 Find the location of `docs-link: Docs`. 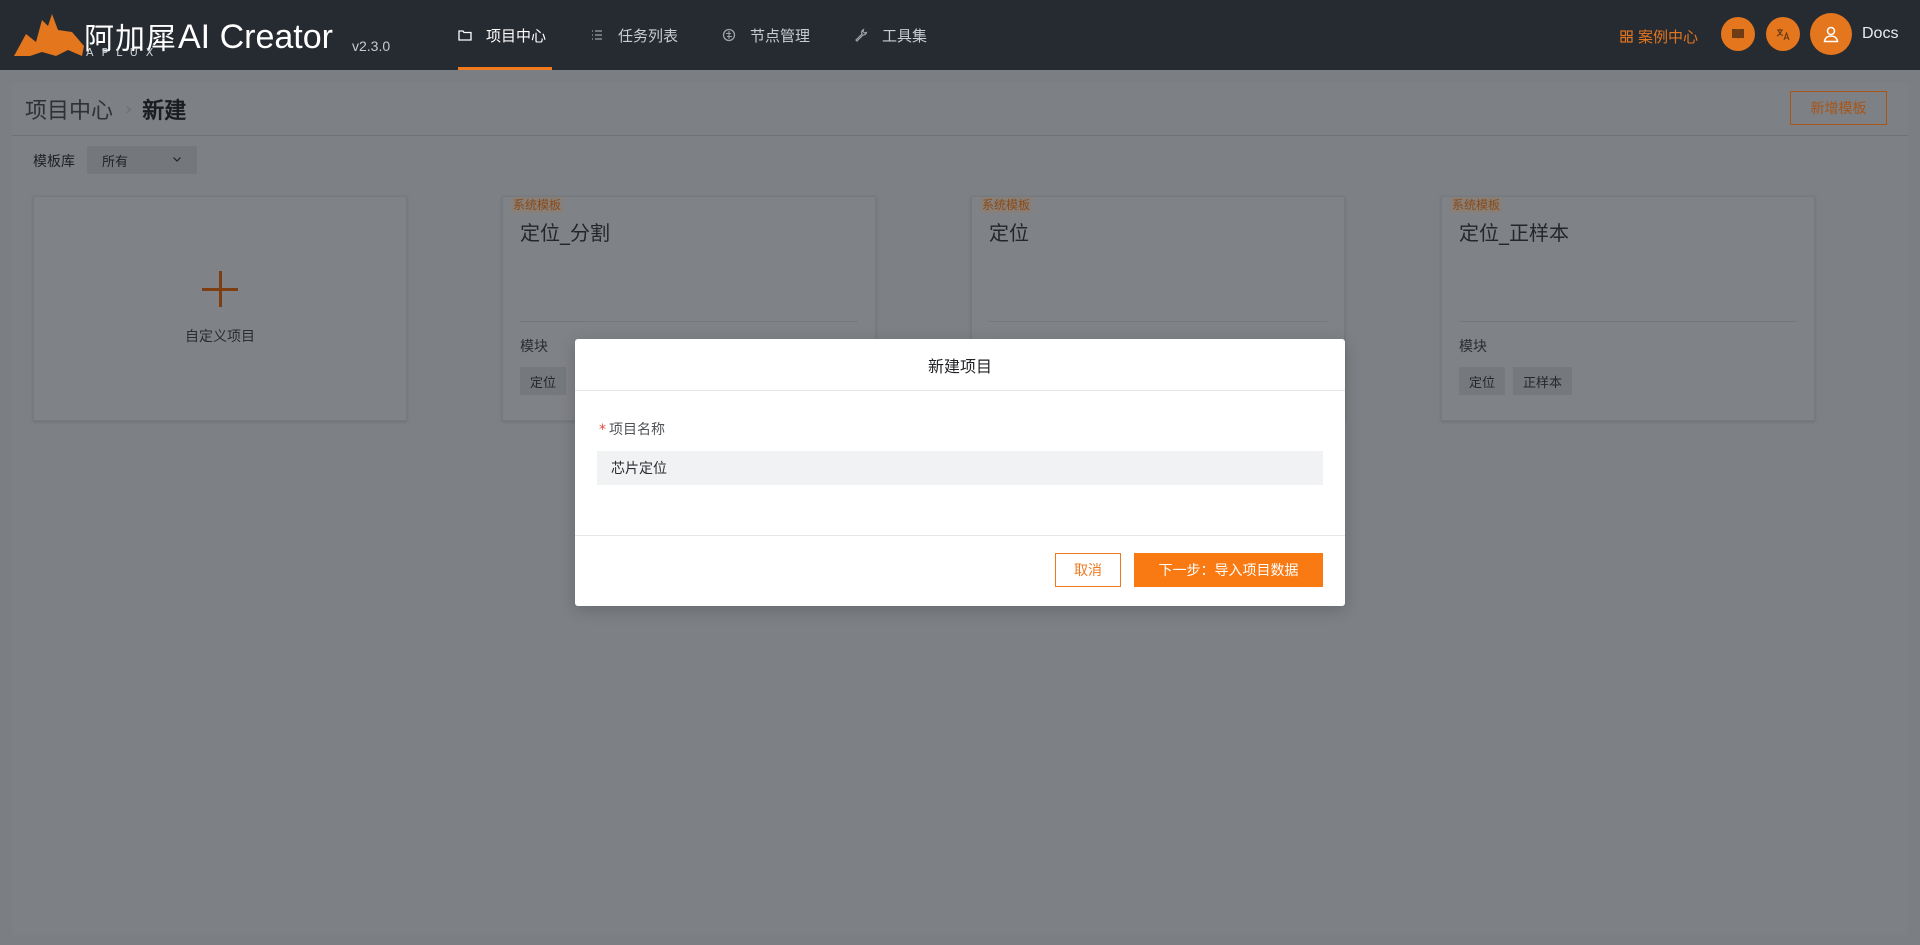

docs-link: Docs is located at coordinates (1880, 34).